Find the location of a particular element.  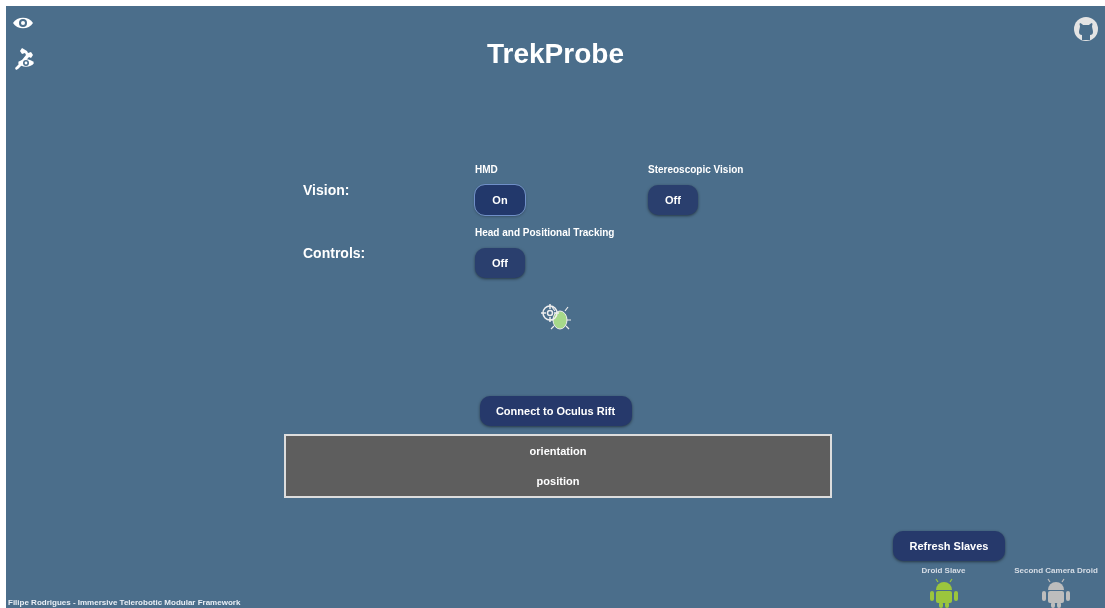

readout-text: position is located at coordinates (558, 481).